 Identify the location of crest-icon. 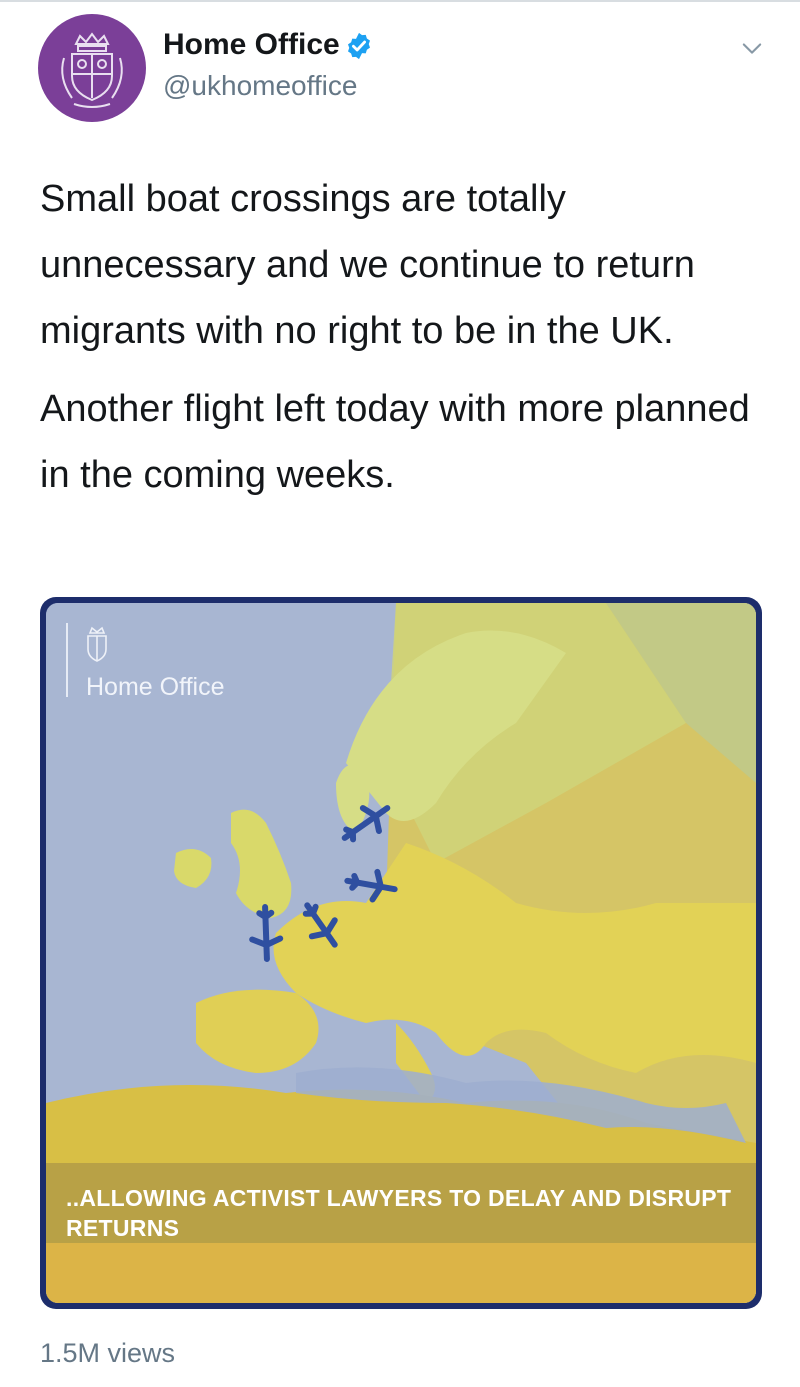
(97, 644).